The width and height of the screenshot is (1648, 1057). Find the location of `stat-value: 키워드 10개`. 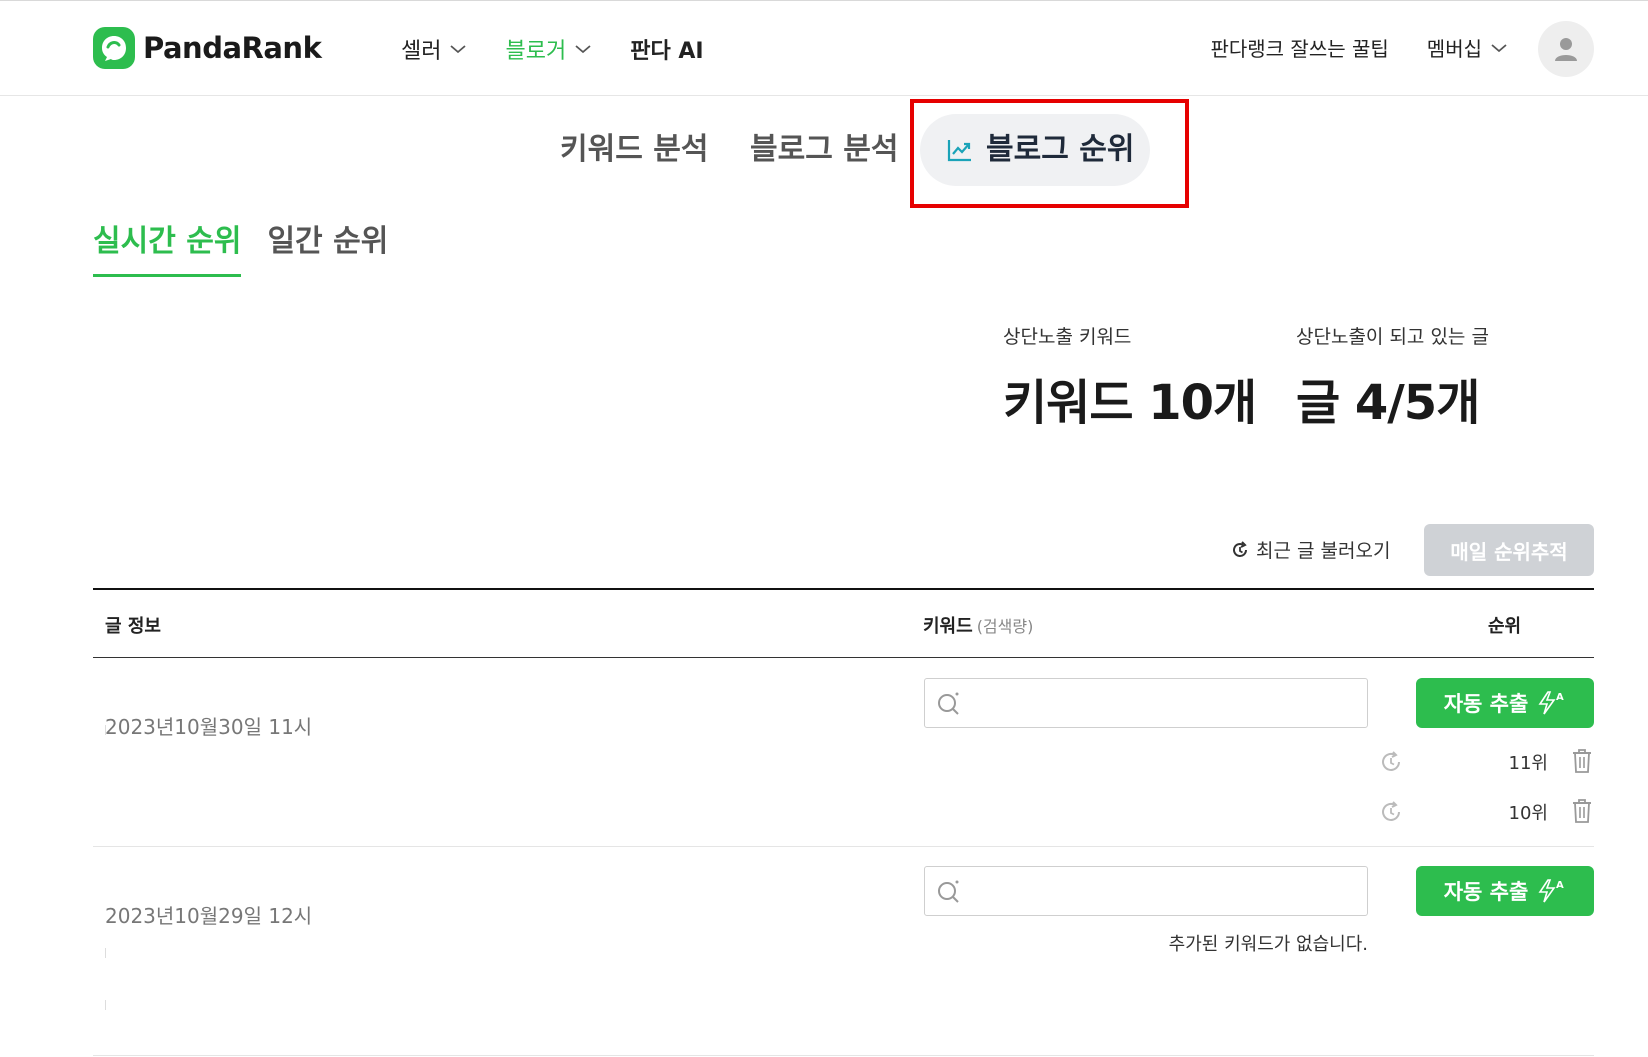

stat-value: 키워드 10개 is located at coordinates (1130, 403).